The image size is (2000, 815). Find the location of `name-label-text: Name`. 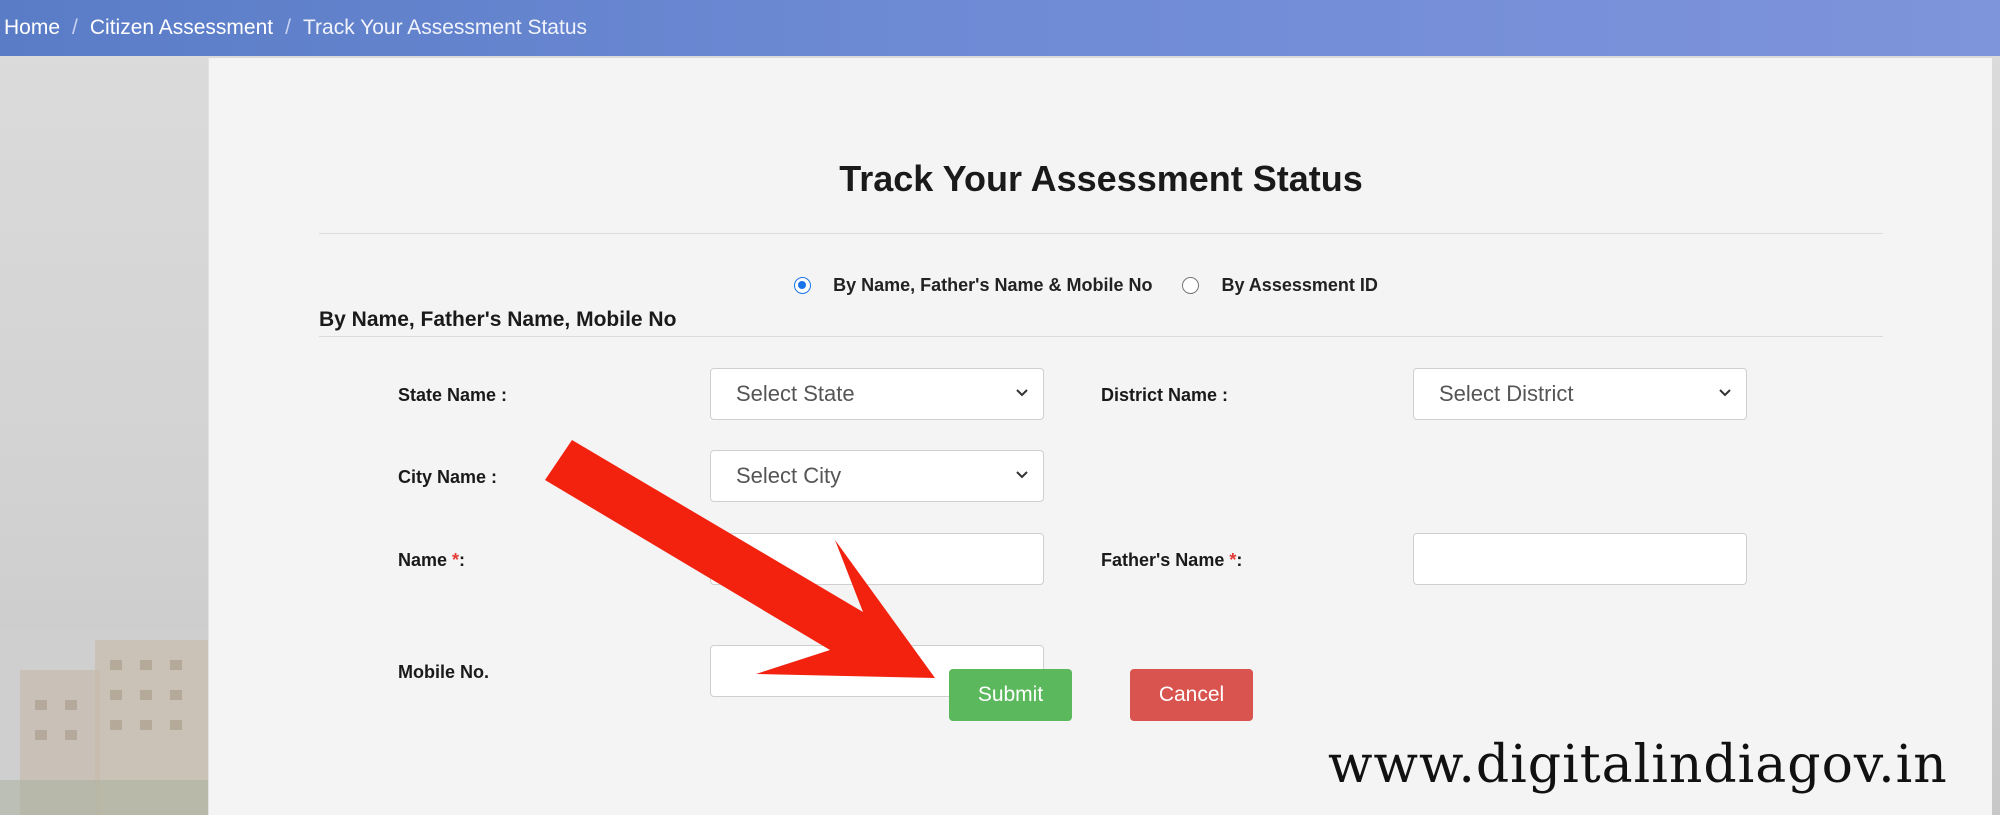

name-label-text: Name is located at coordinates (425, 560).